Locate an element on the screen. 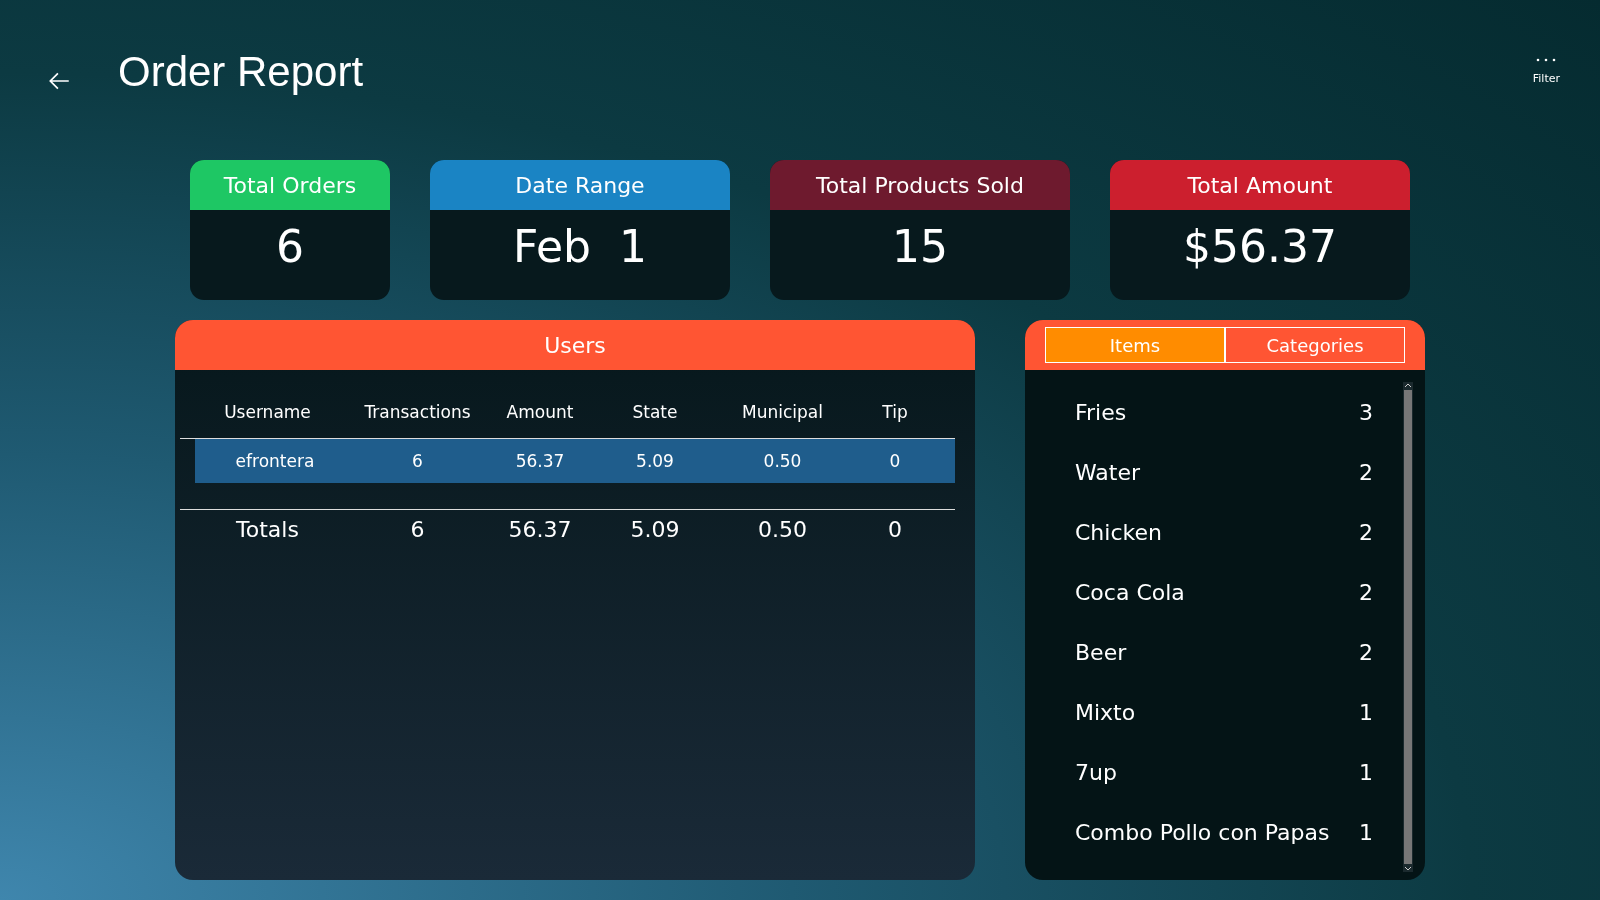  item-name: Chicken is located at coordinates (1118, 532).